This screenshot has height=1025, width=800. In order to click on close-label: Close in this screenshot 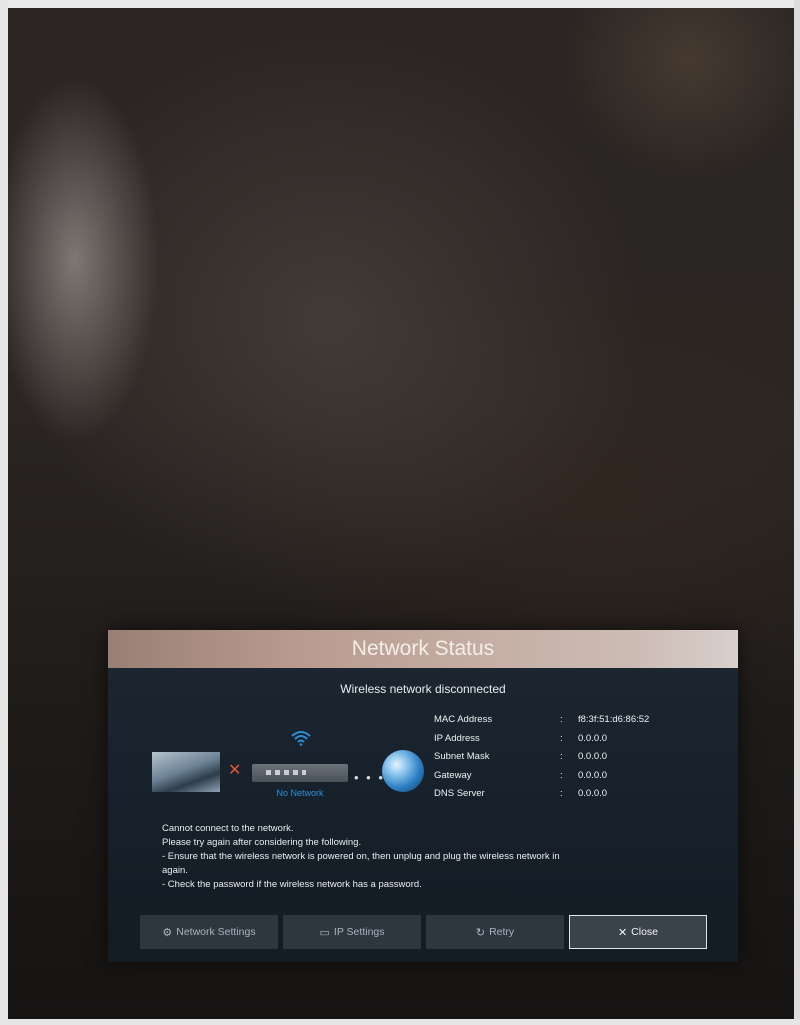, I will do `click(645, 932)`.